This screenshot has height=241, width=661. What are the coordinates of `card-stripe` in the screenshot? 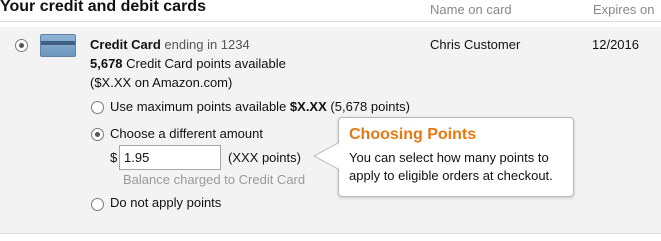 It's located at (58, 43).